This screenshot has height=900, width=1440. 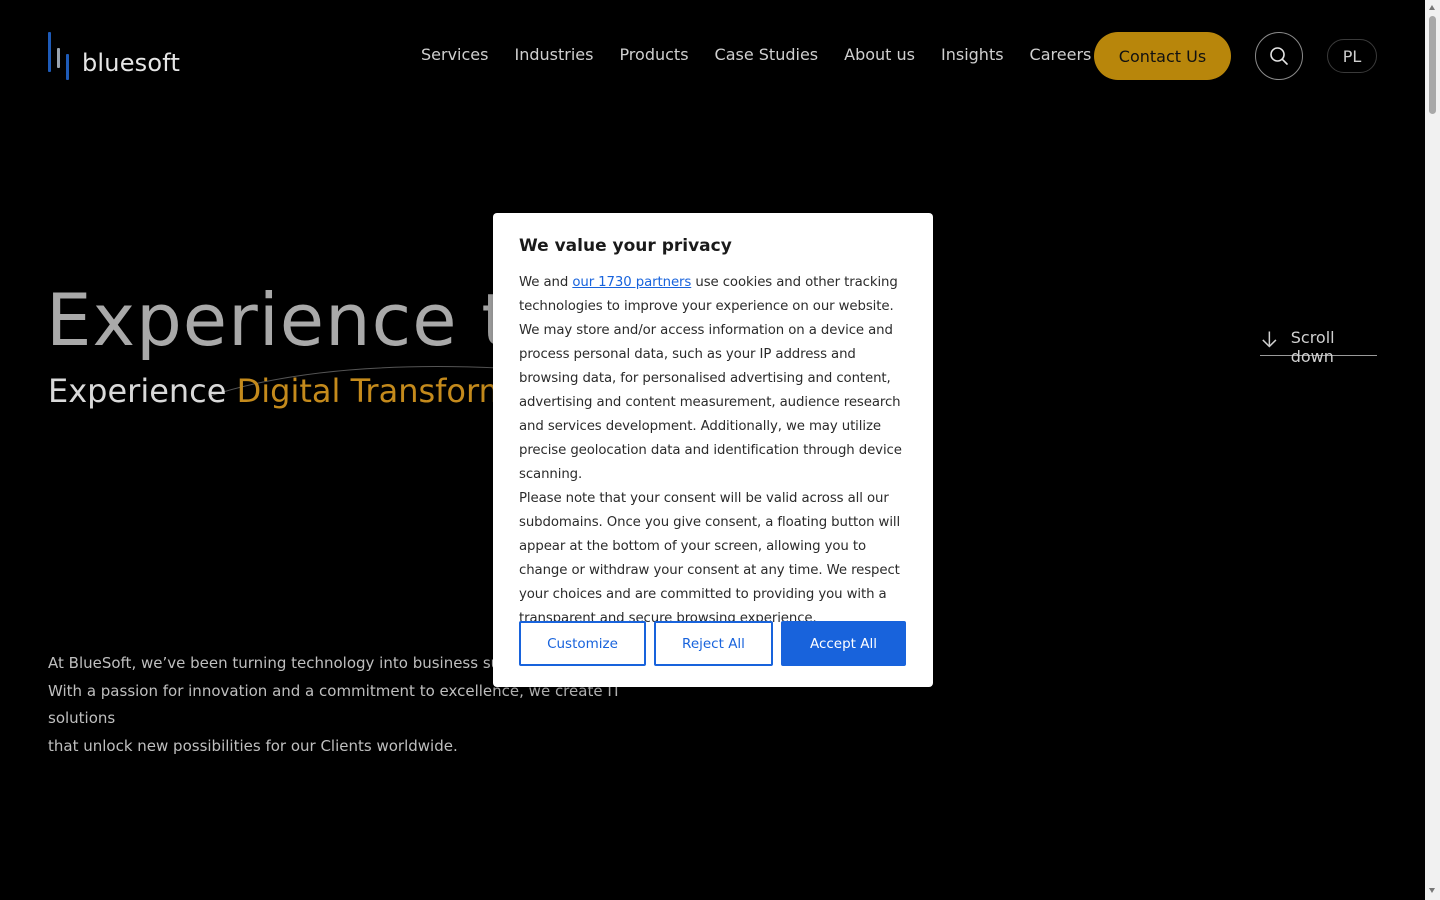 I want to click on scrollbar-thumb, so click(x=1432, y=65).